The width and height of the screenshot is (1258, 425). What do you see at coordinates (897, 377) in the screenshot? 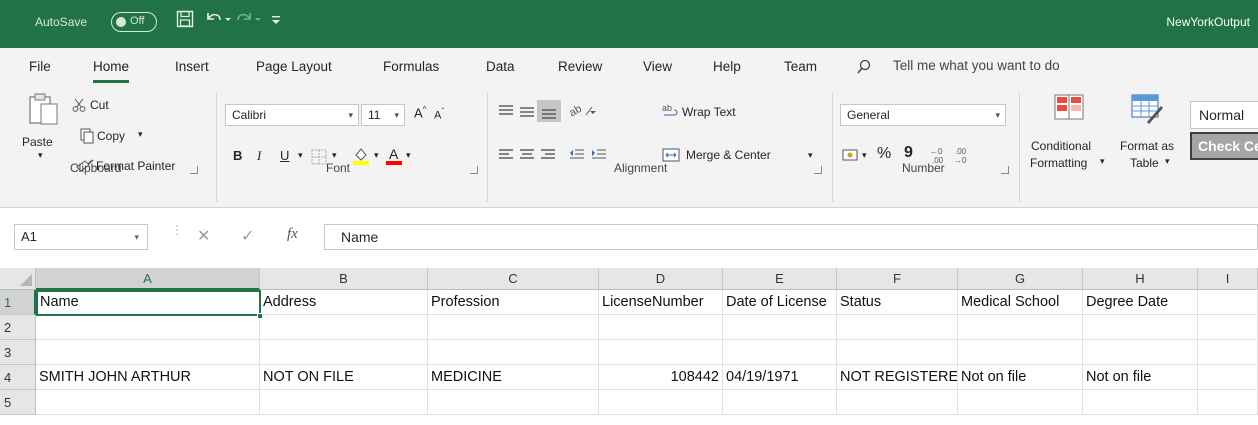
I see `cell-f4: NOT REGISTERED` at bounding box center [897, 377].